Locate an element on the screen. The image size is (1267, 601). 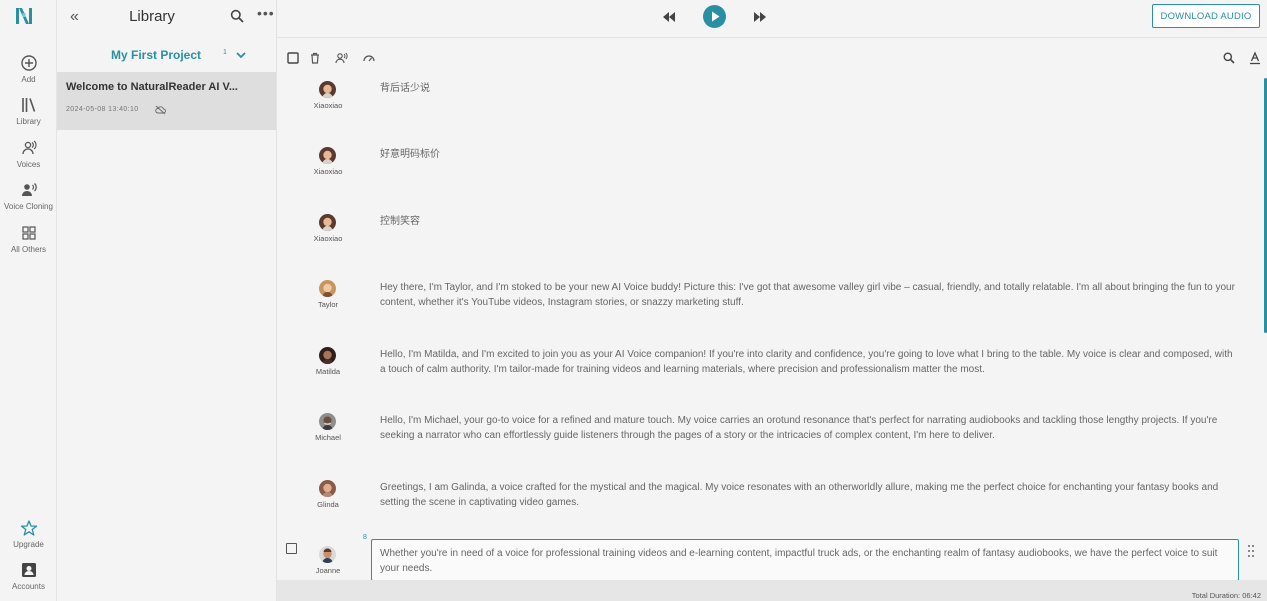
rail-library: Library is located at coordinates (28, 111).